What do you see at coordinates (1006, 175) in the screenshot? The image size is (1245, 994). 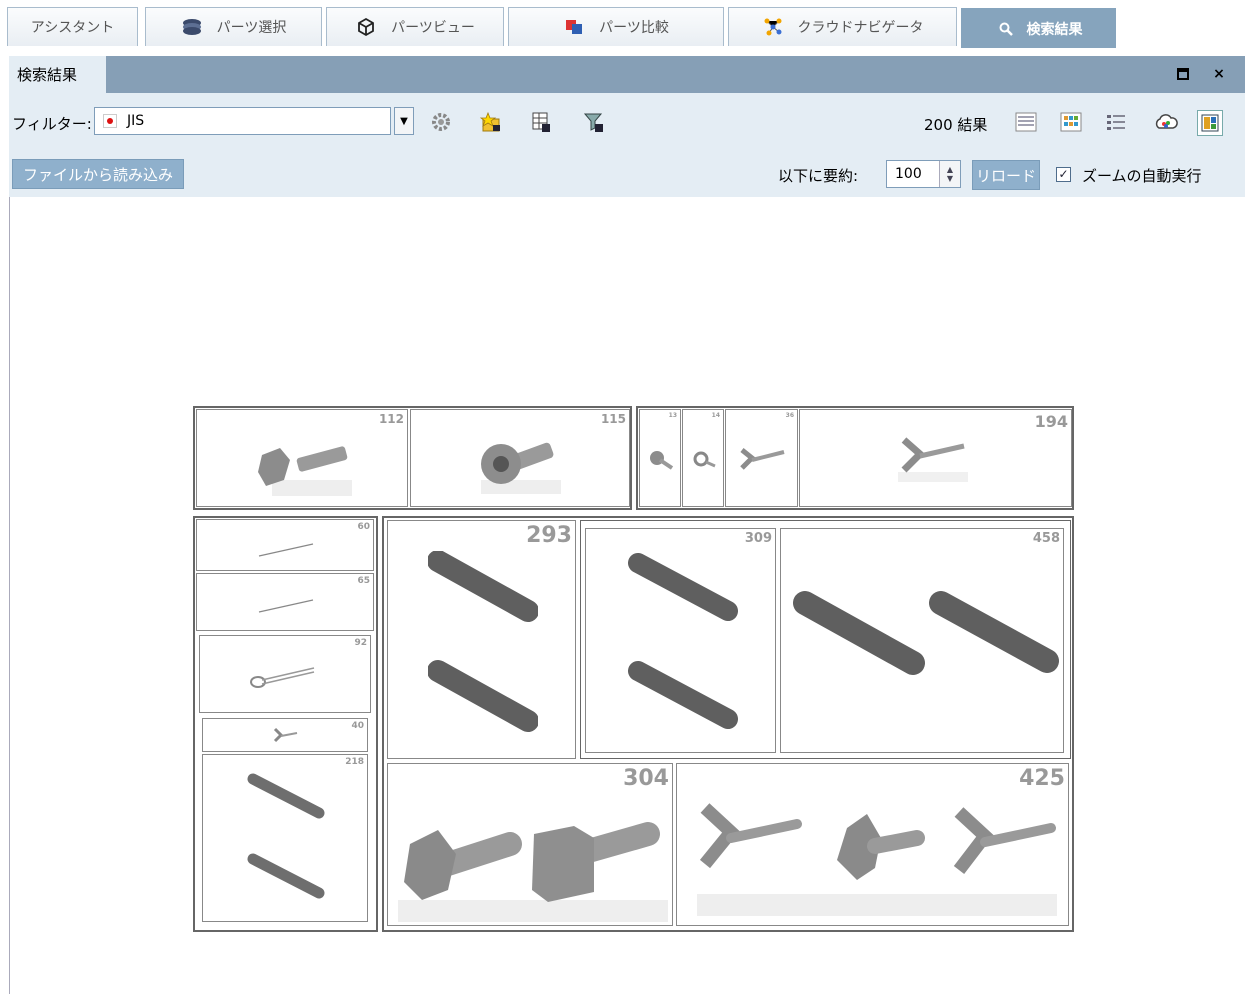 I see `reload-button: リロード` at bounding box center [1006, 175].